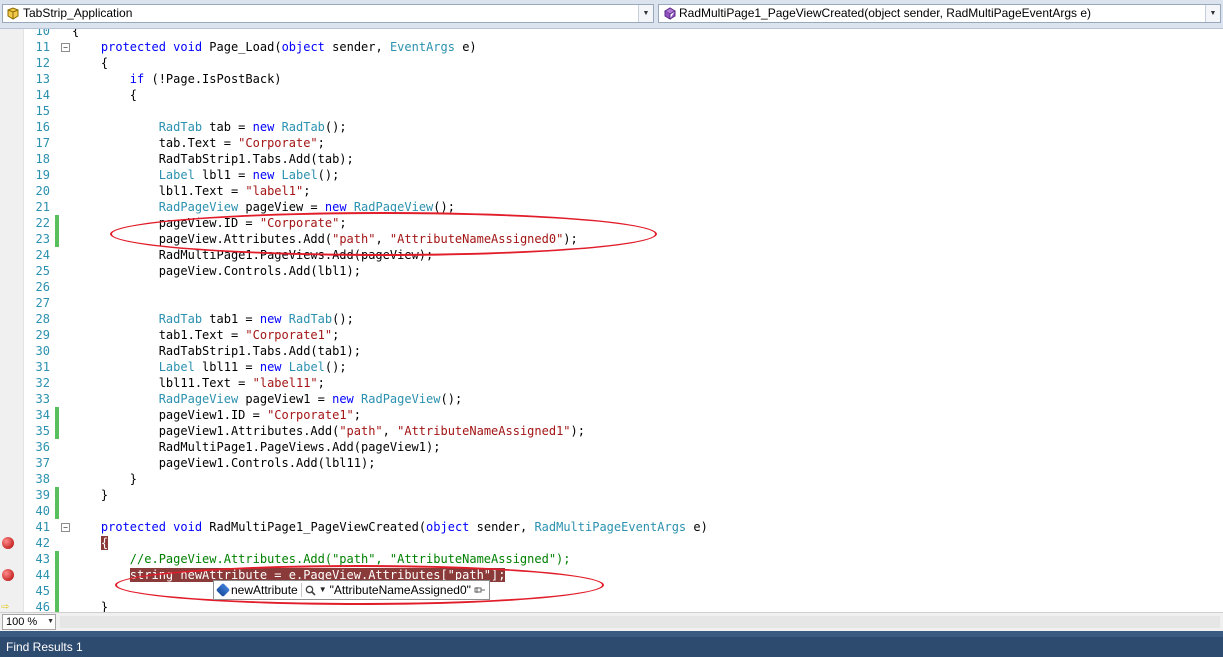  I want to click on zoom-dropdown: 100 % ▼, so click(29, 622).